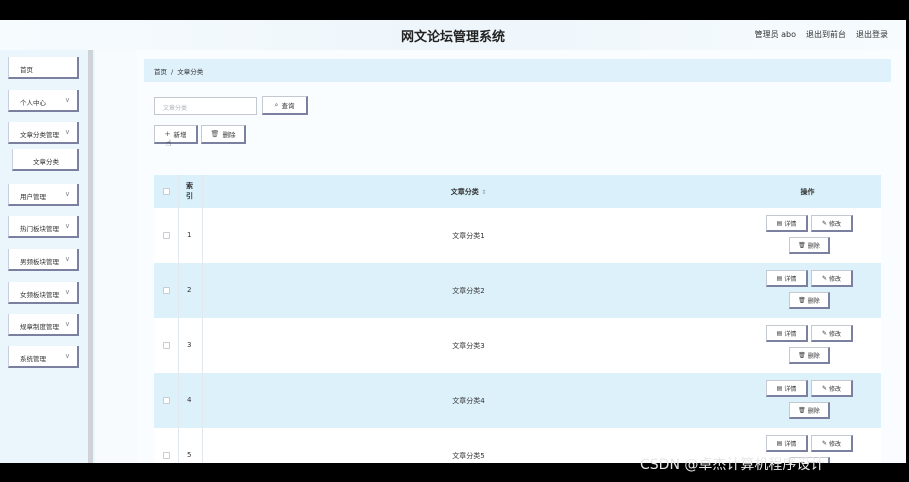 This screenshot has width=909, height=482. Describe the element at coordinates (33, 103) in the screenshot. I see `sidebar-item-label: 个人中心` at that location.